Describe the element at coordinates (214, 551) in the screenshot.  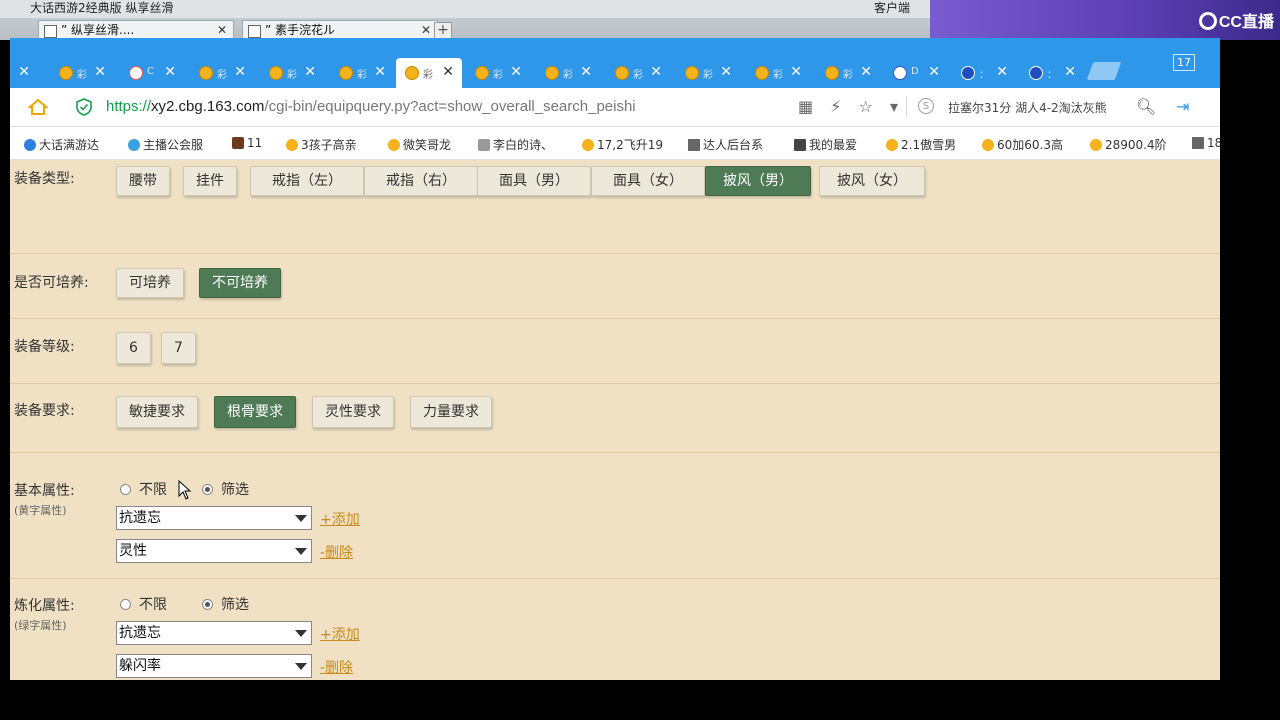
I see `basic-attr-select-2: 灵性` at that location.